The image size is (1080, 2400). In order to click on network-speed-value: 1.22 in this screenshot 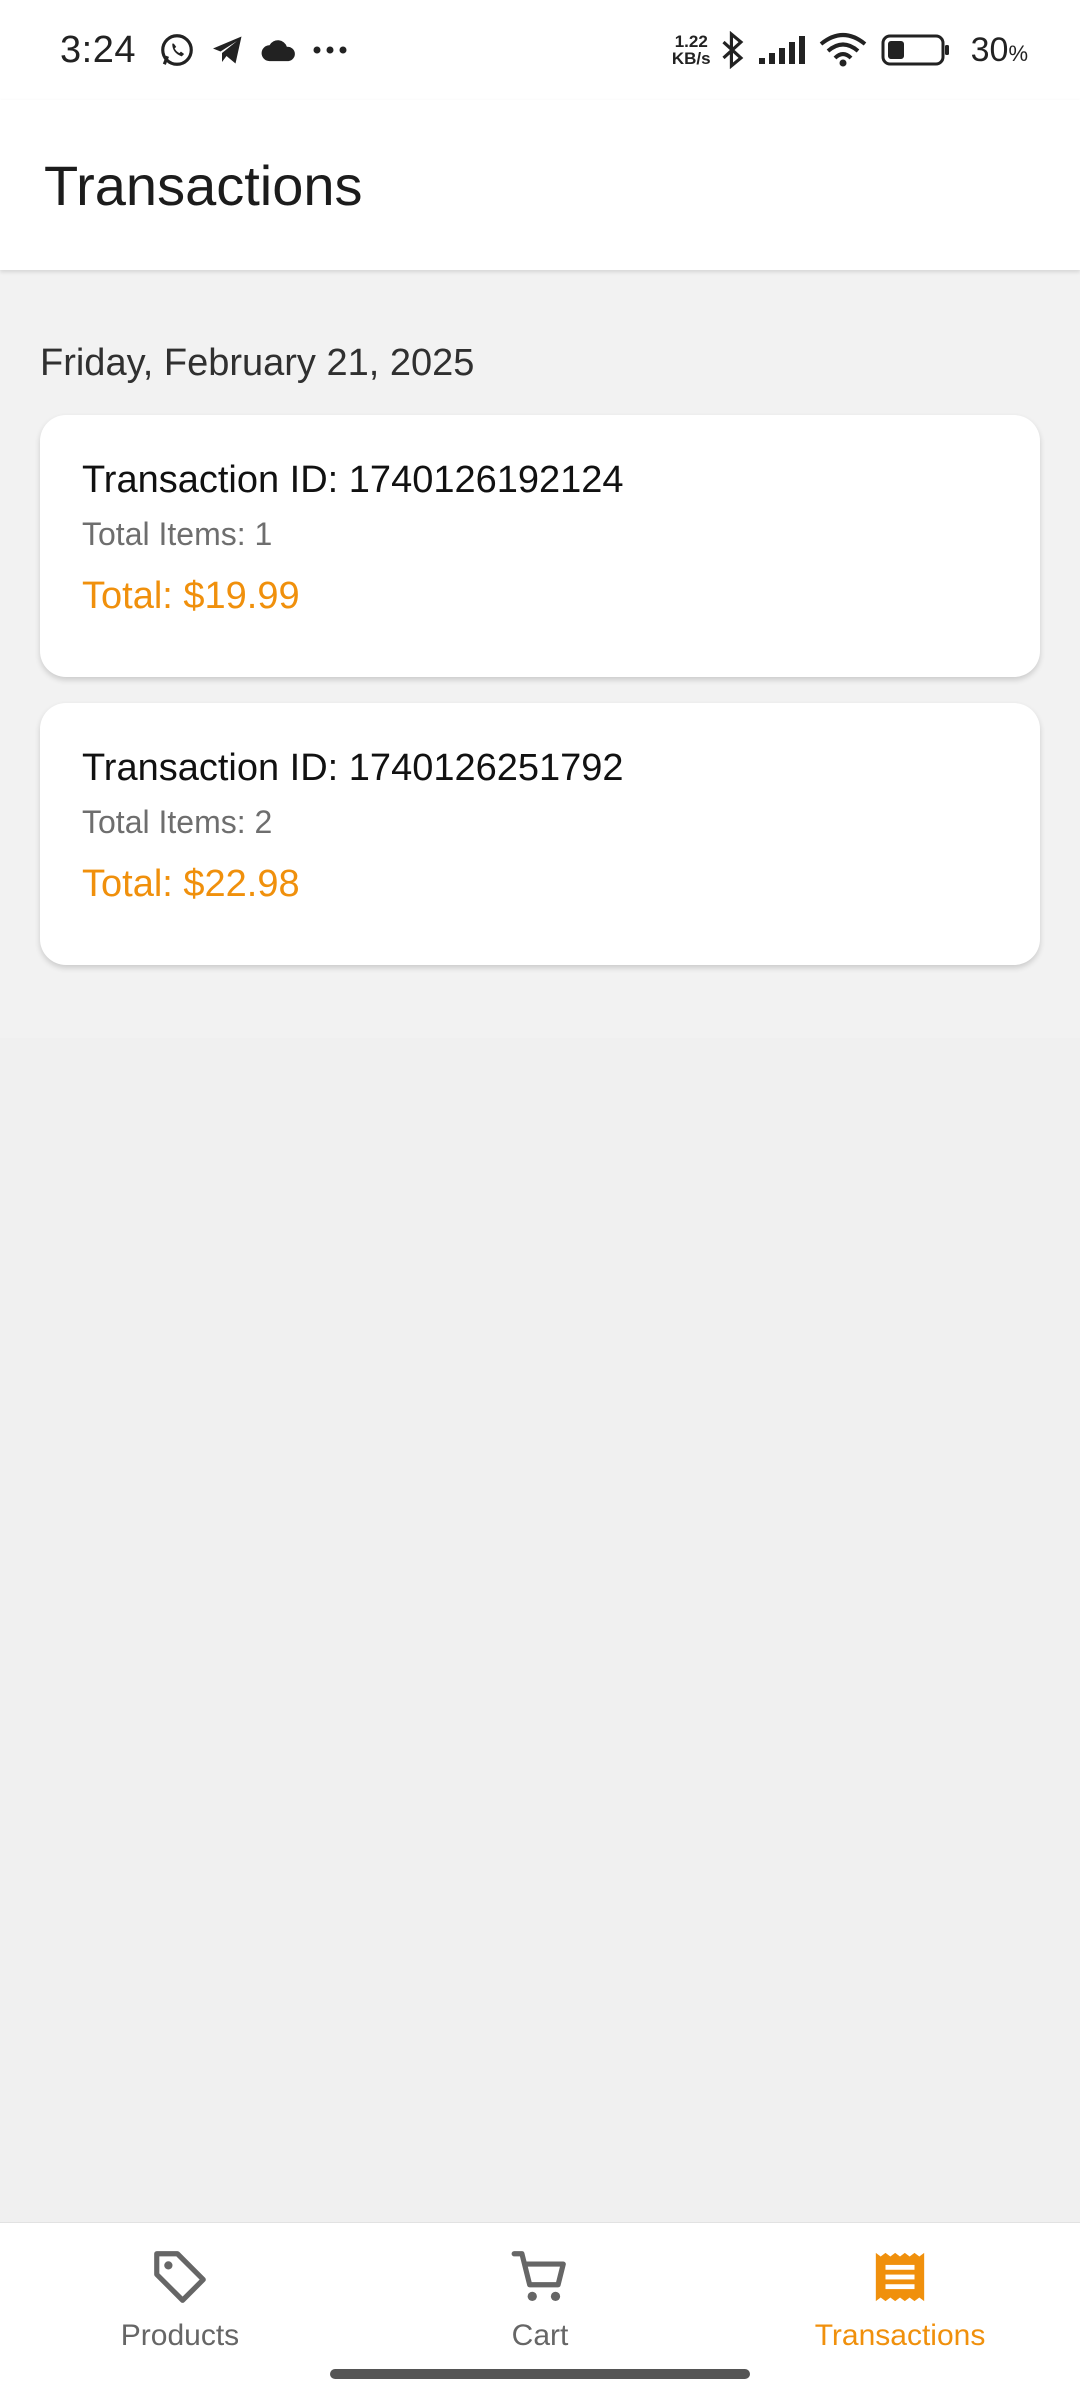, I will do `click(691, 41)`.